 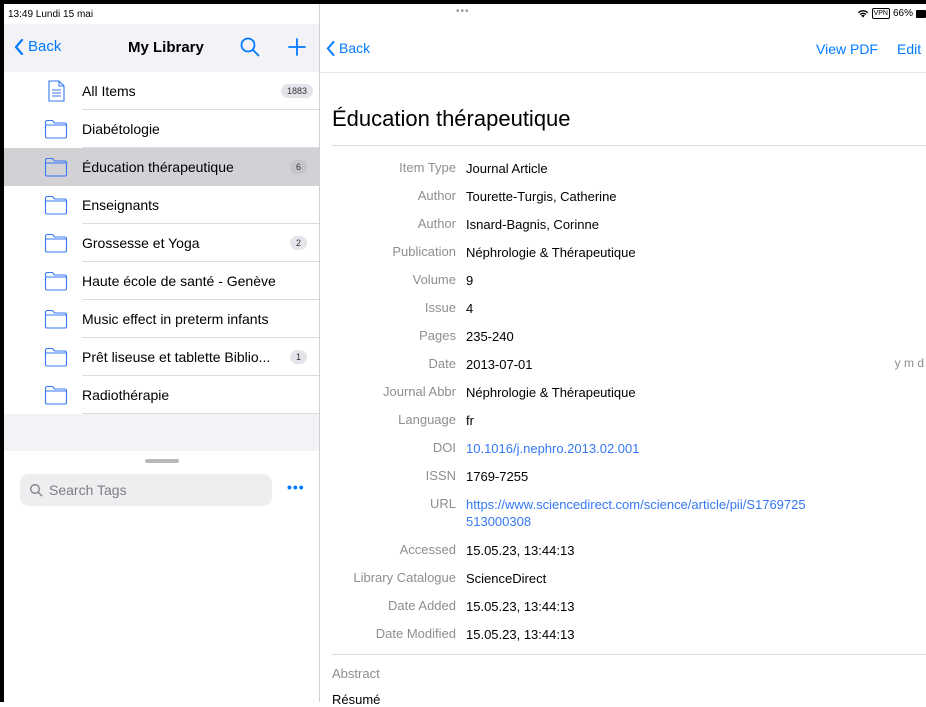 I want to click on view-pdf-button: View PDF, so click(x=847, y=49).